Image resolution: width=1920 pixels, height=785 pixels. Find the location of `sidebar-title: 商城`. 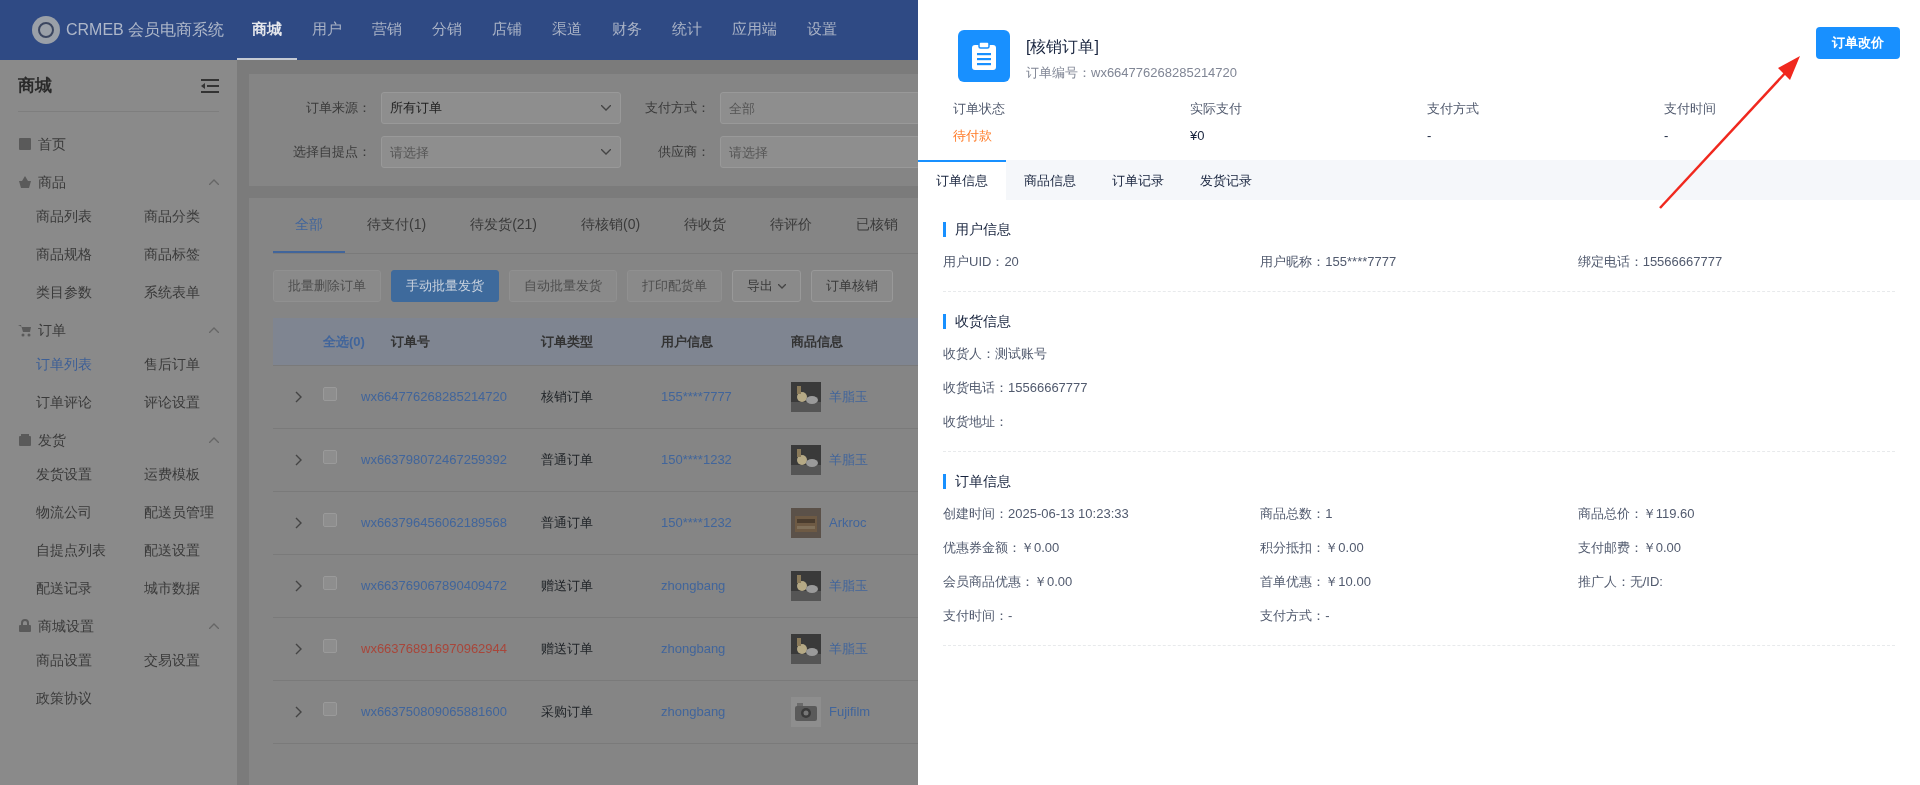

sidebar-title: 商城 is located at coordinates (35, 85).